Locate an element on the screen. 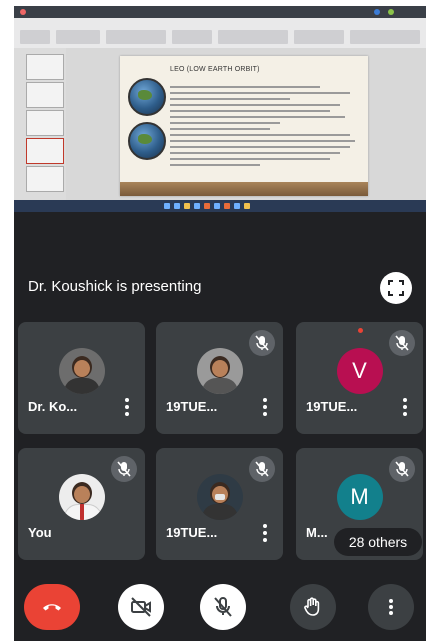 This screenshot has height=641, width=441. hand-icon is located at coordinates (312, 606).